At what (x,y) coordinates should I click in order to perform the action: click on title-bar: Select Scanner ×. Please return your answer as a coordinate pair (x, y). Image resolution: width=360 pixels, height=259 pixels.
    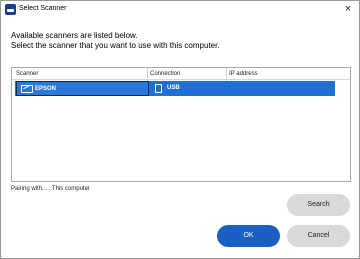
    Looking at the image, I should click on (180, 9).